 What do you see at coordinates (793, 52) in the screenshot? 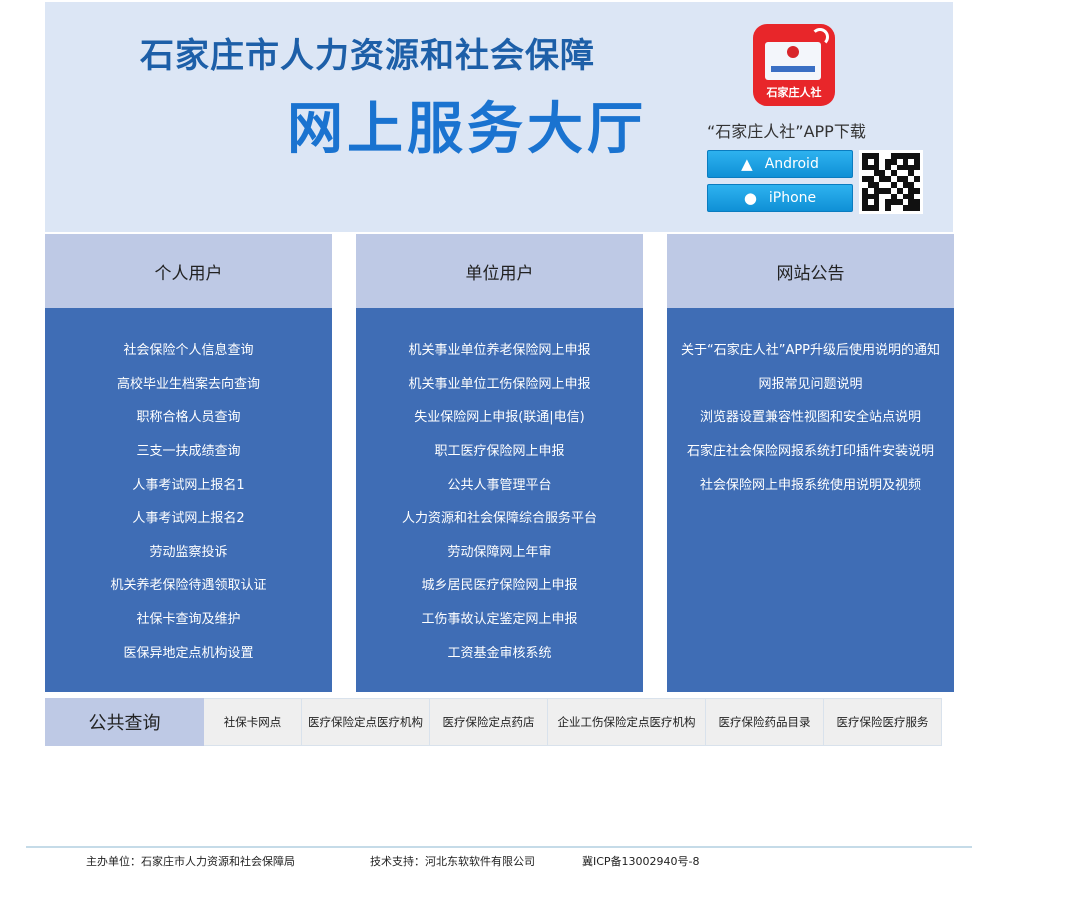
I see `emblem-icon` at bounding box center [793, 52].